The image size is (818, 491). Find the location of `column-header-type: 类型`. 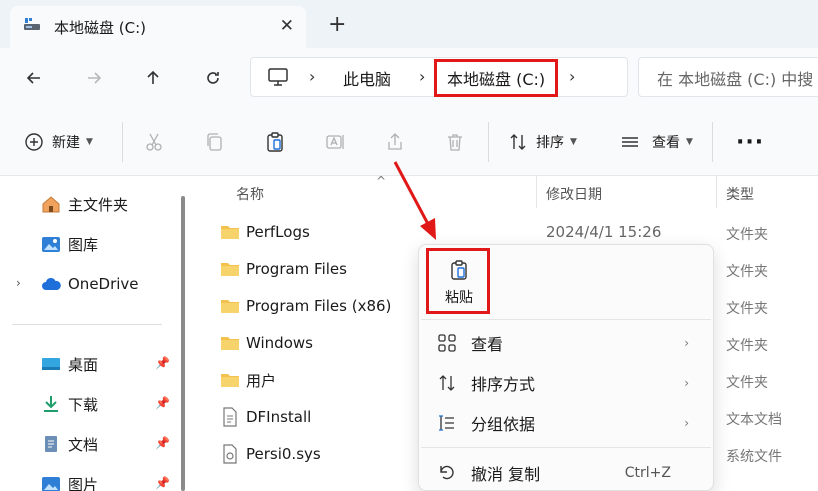

column-header-type: 类型 is located at coordinates (740, 194).